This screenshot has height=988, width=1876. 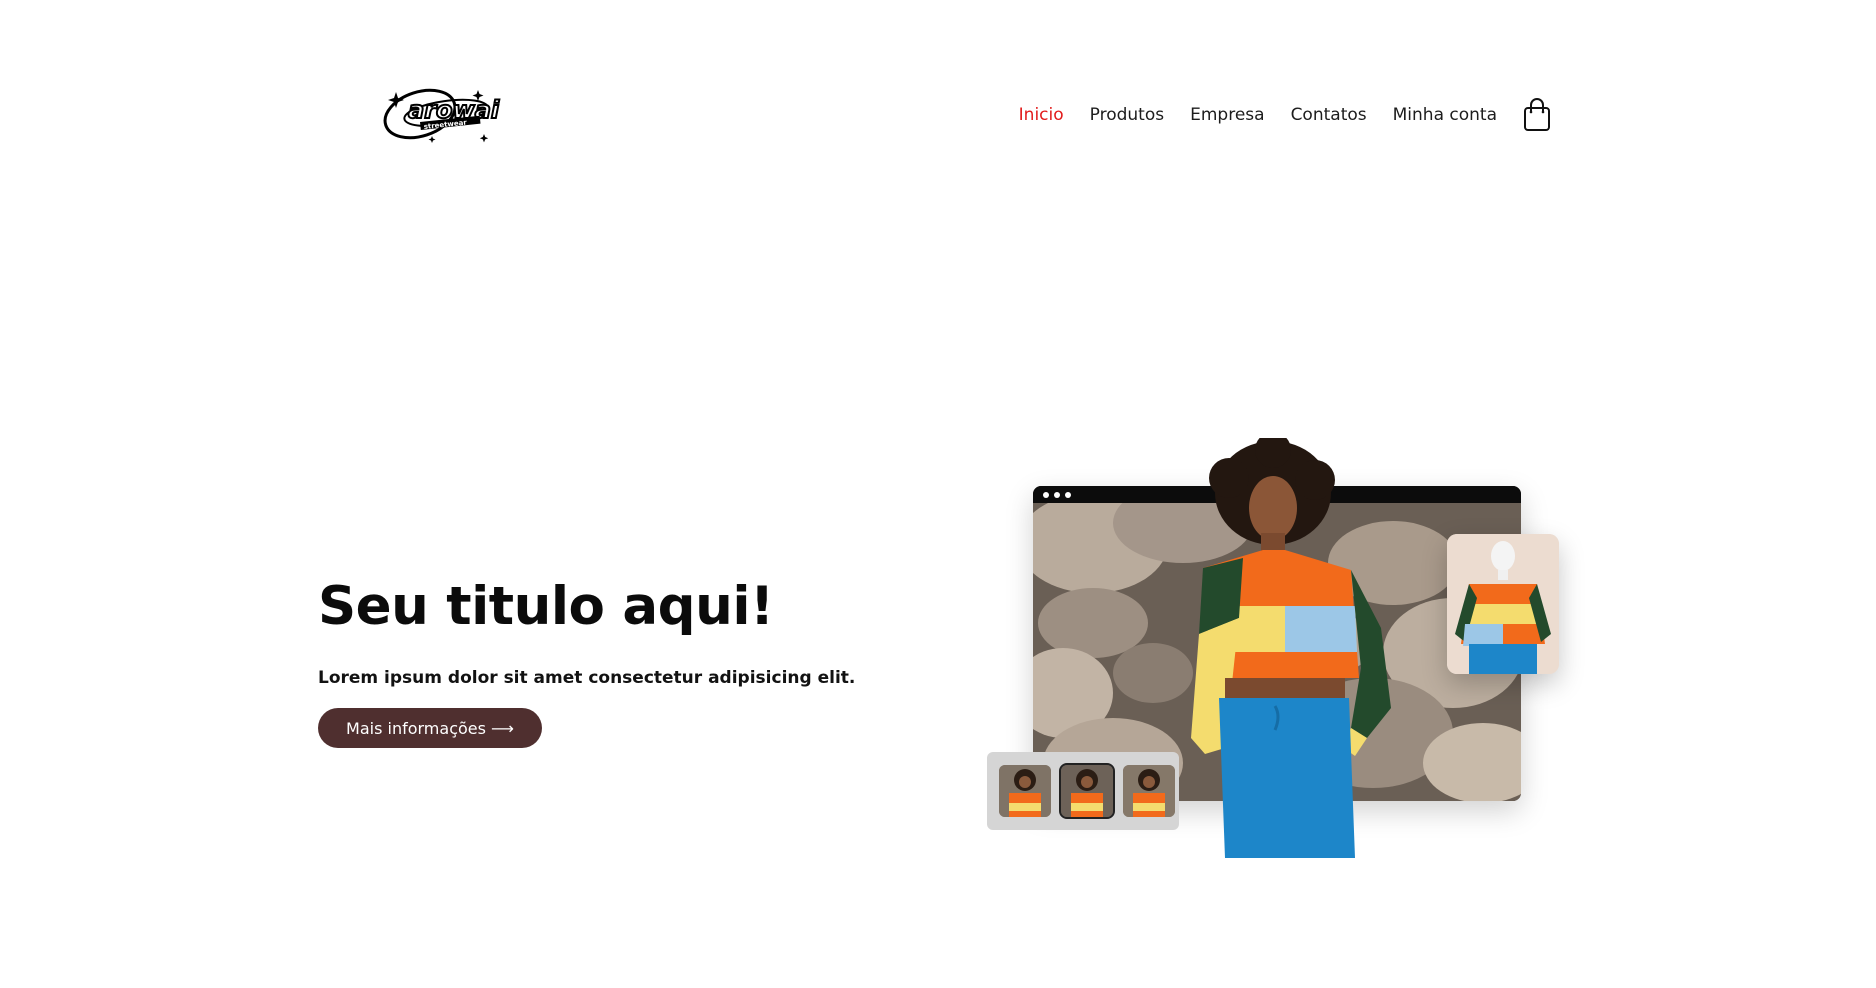 I want to click on mannequin-sweater-image, so click(x=1503, y=604).